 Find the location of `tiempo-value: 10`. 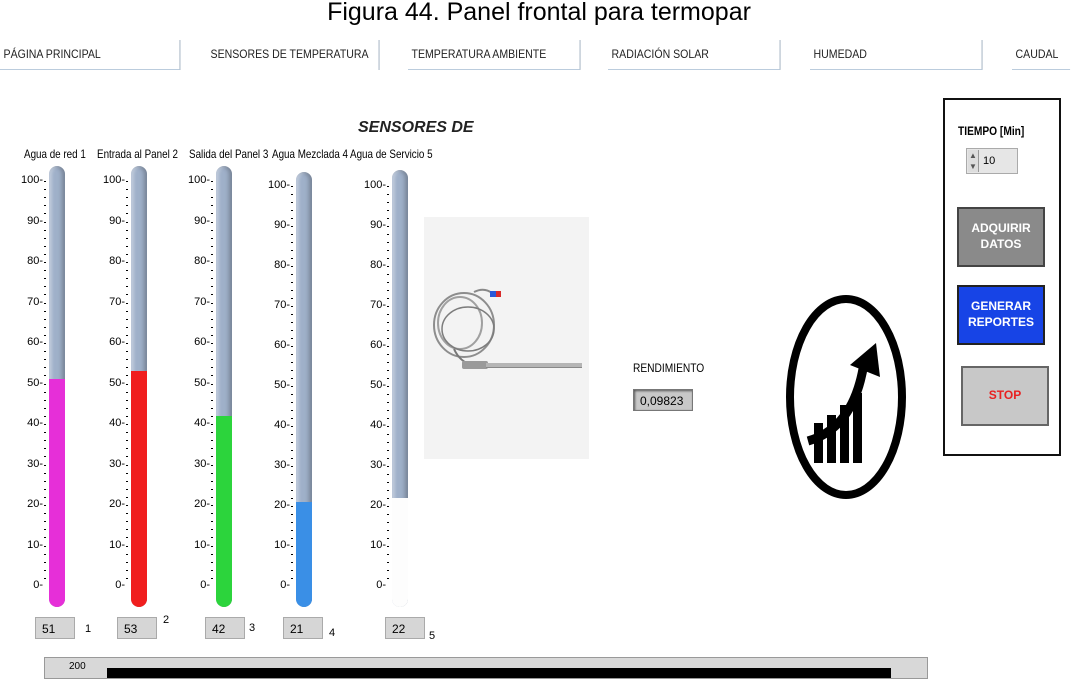

tiempo-value: 10 is located at coordinates (989, 161).